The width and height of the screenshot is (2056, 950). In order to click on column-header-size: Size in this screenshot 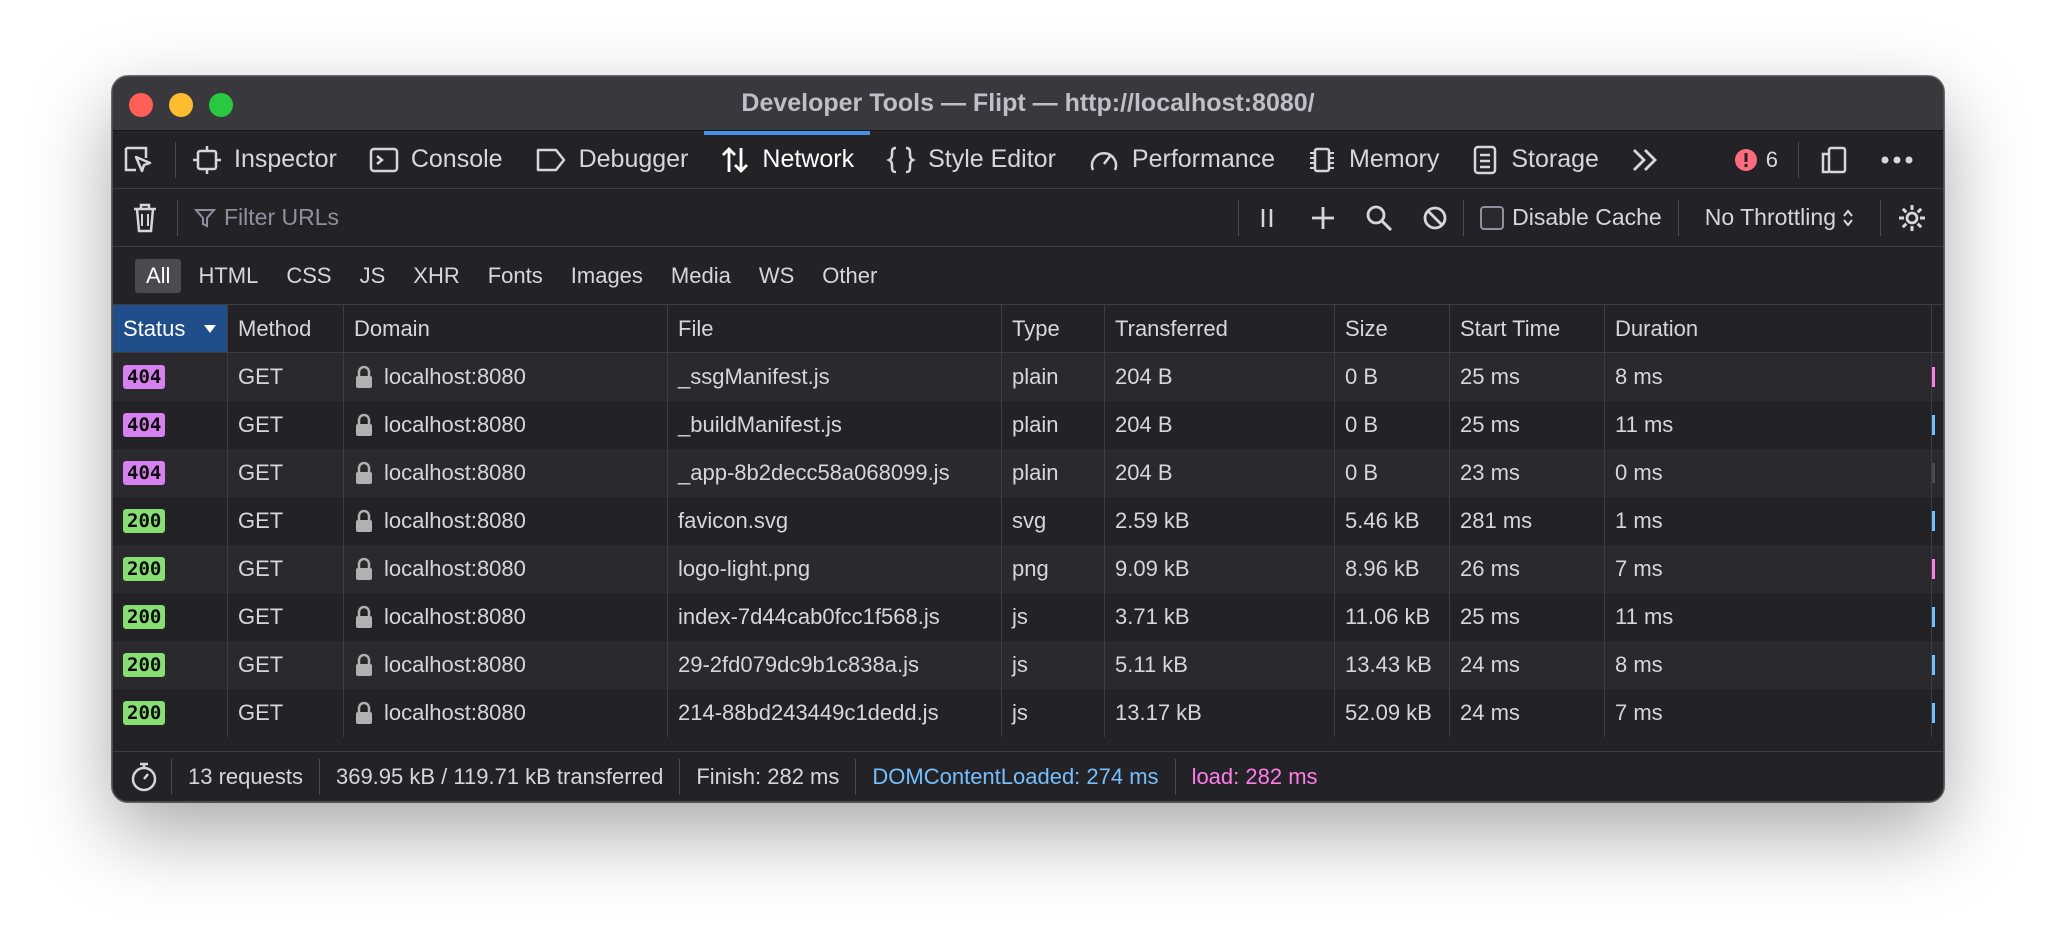, I will do `click(1392, 328)`.